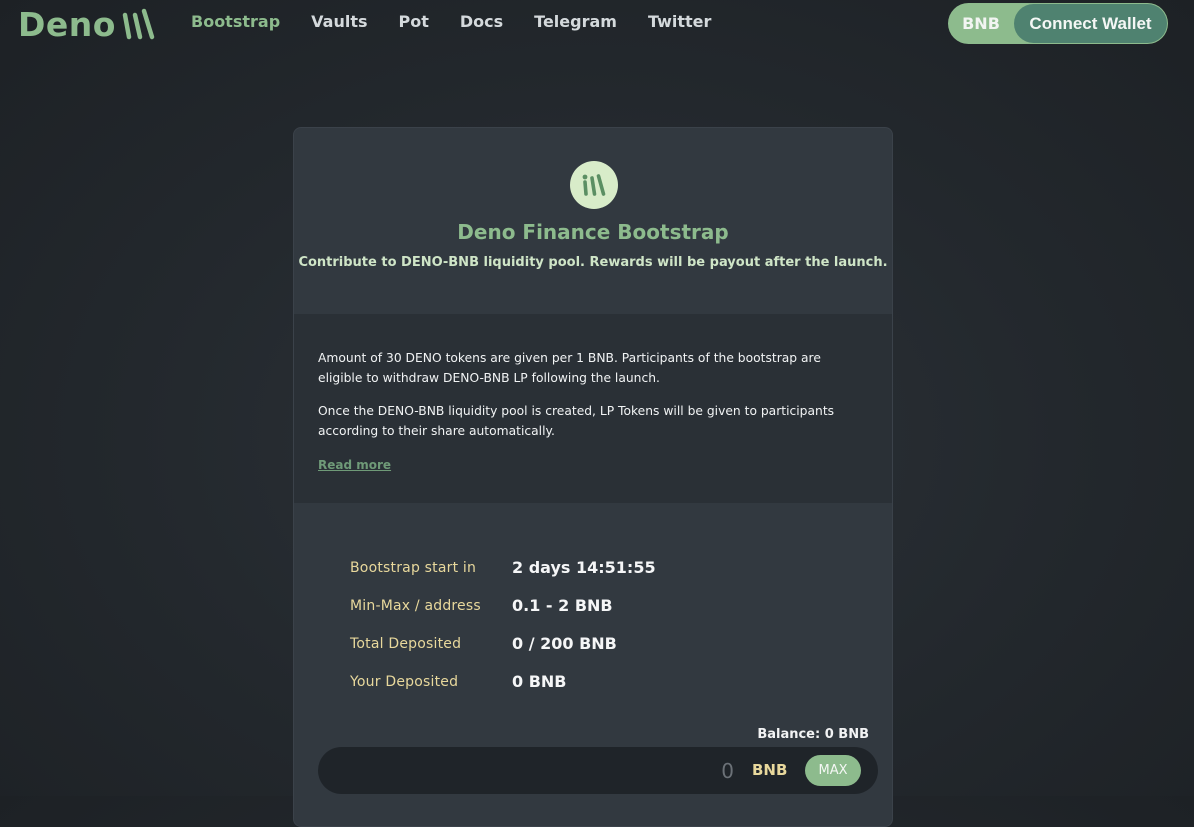 The image size is (1194, 827). What do you see at coordinates (483, 643) in the screenshot?
I see `stat-row-total-deposited: Total Deposited 0 / 200 BNB` at bounding box center [483, 643].